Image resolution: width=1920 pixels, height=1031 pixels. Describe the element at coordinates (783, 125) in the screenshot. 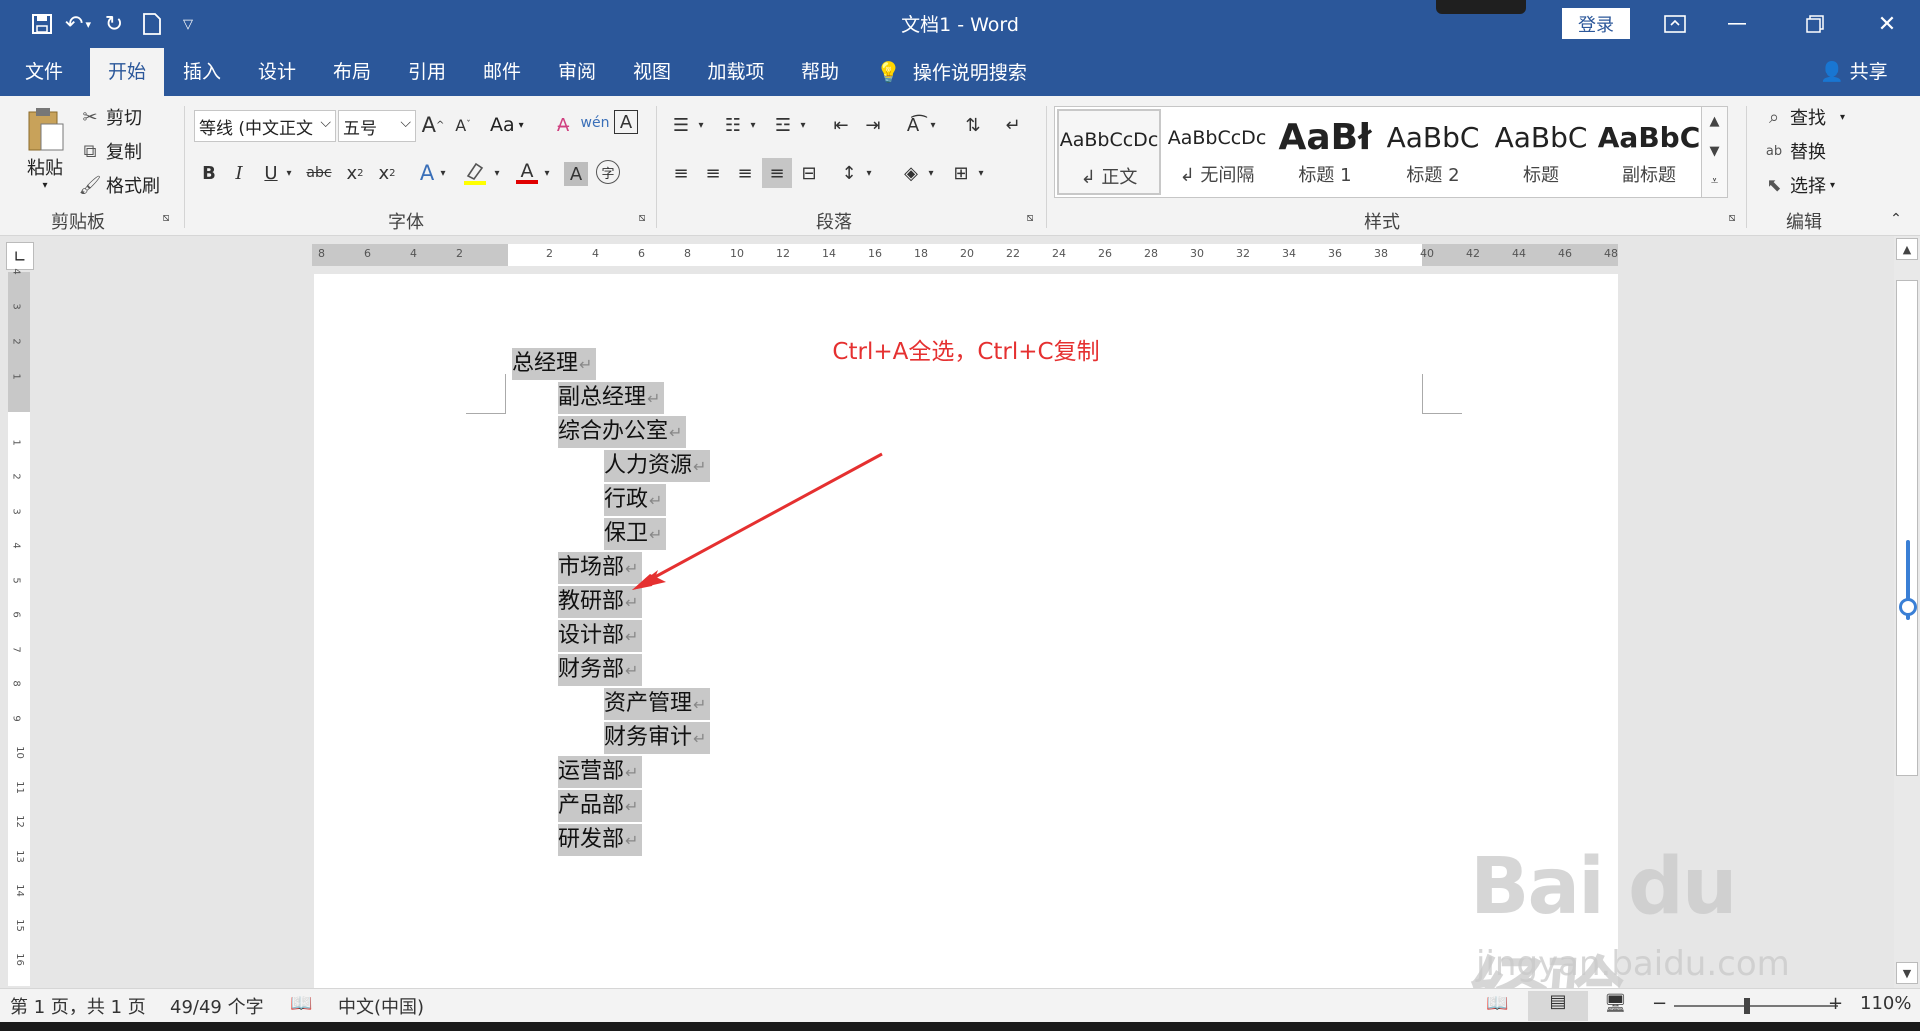

I see `multilevel-list-icon: ☲` at that location.